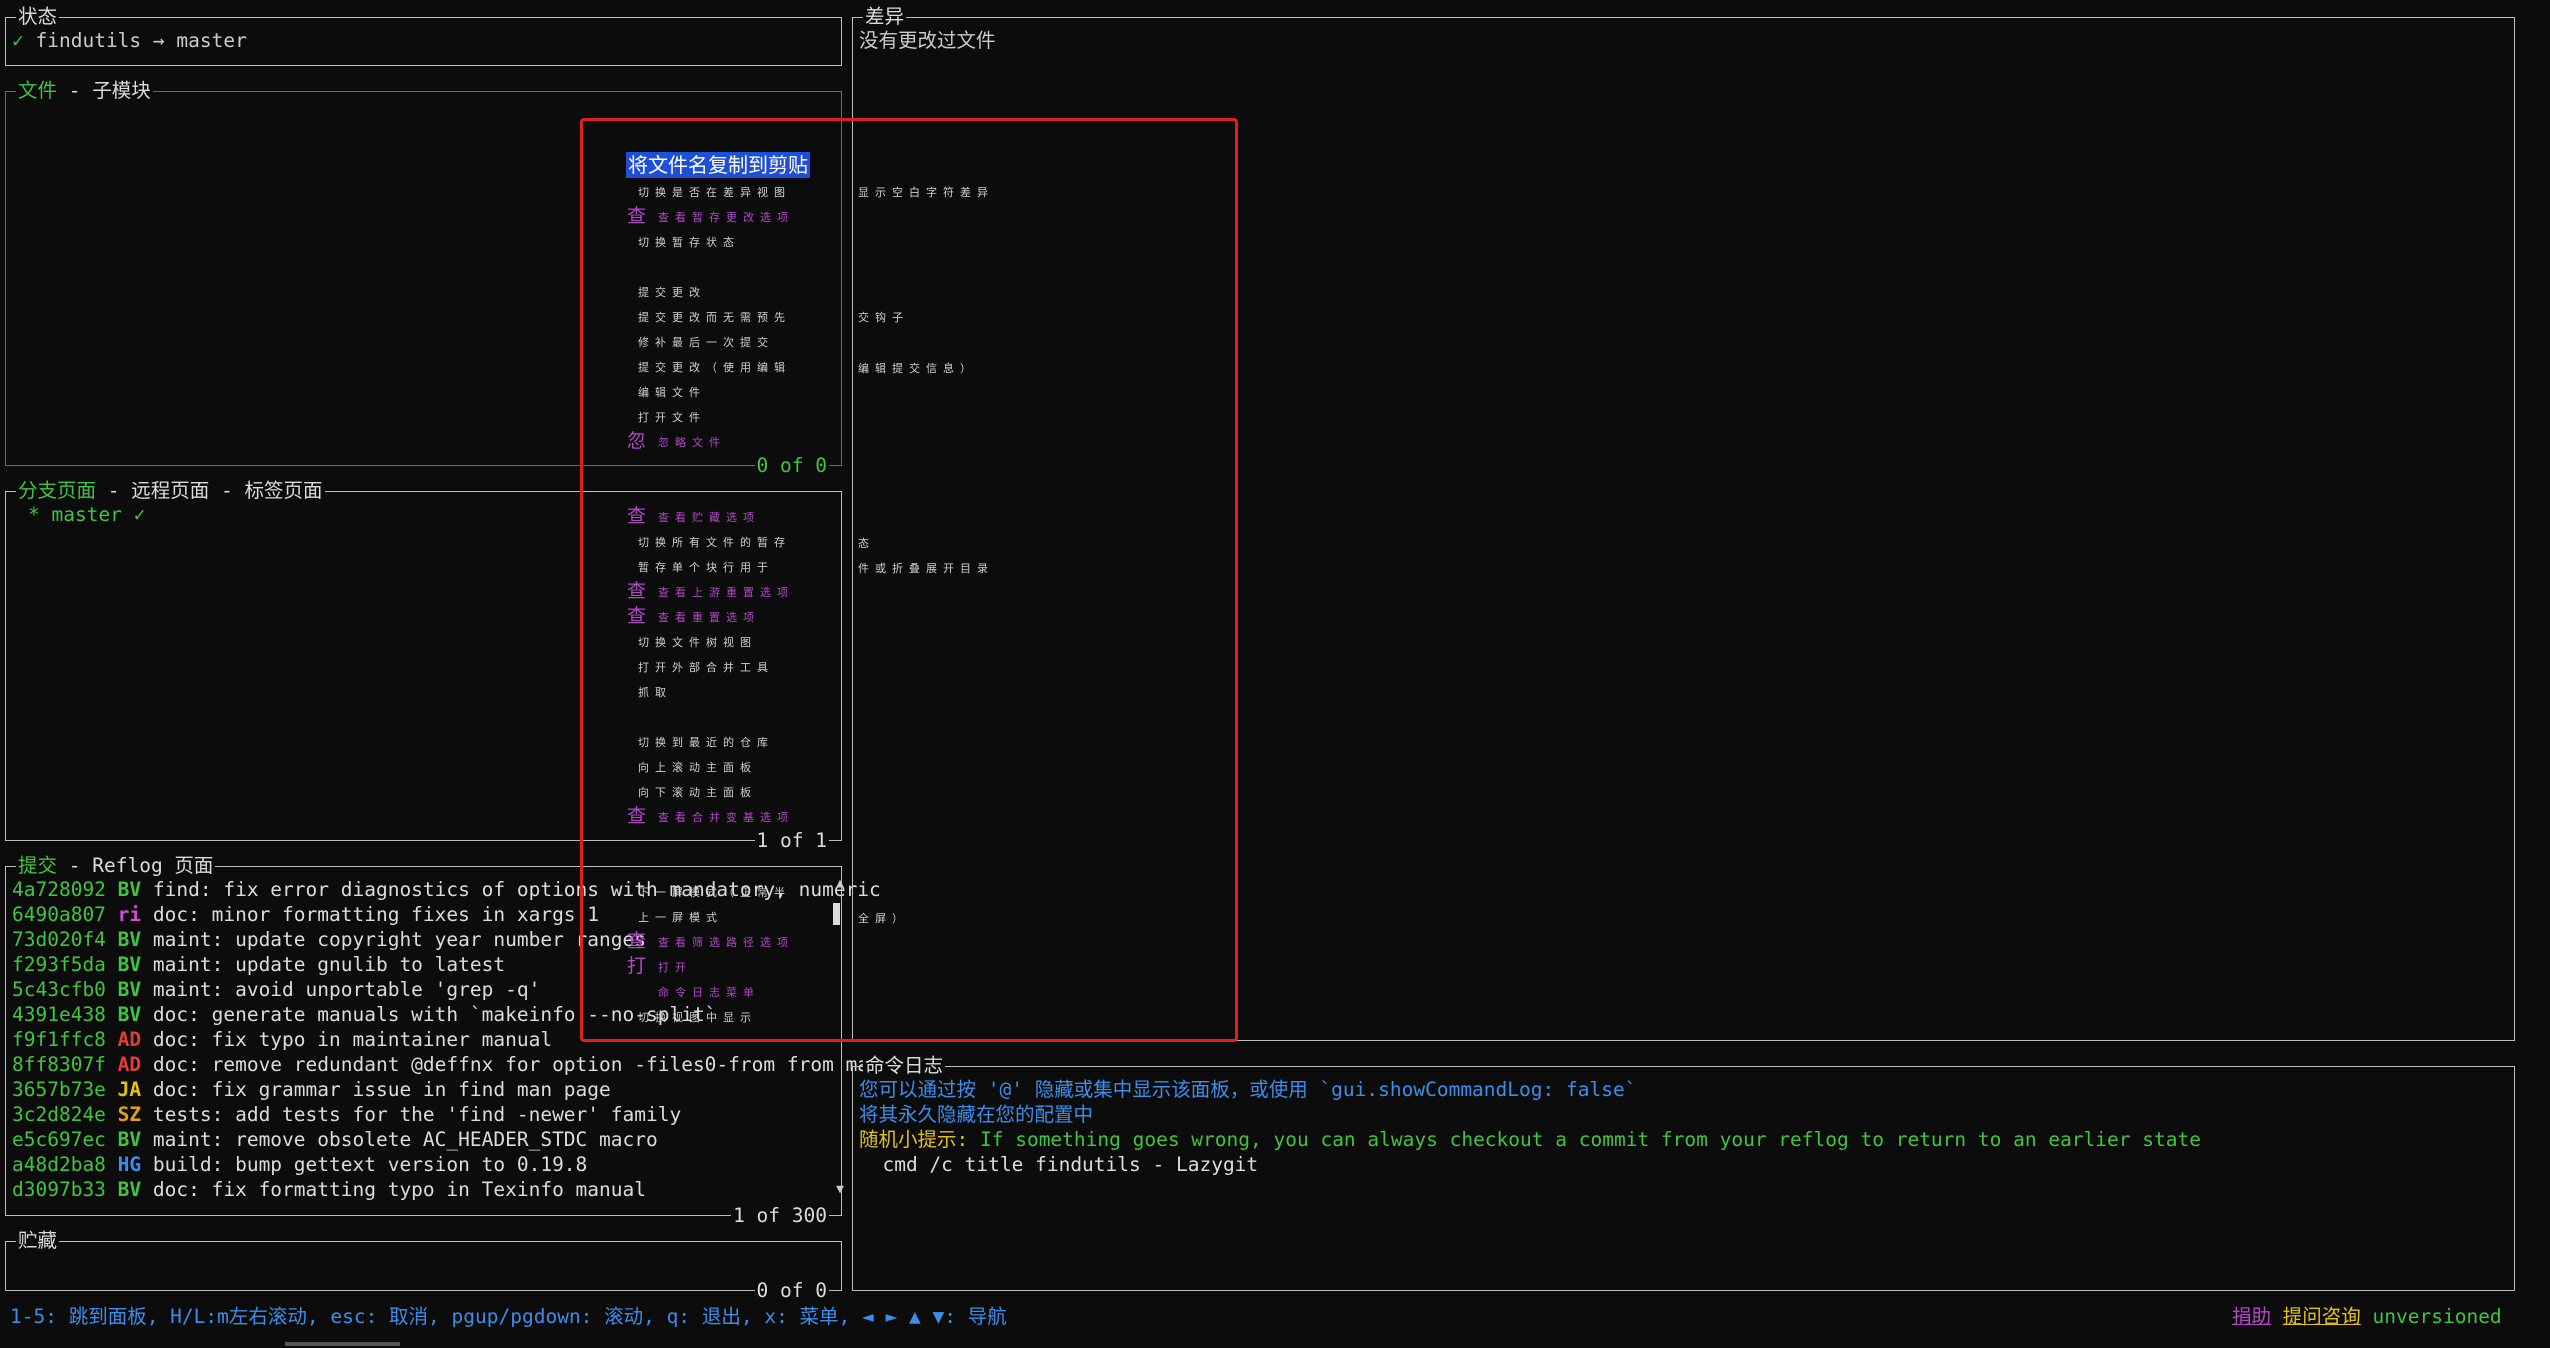  I want to click on menu-item: 提交更改而无需预先, so click(714, 318).